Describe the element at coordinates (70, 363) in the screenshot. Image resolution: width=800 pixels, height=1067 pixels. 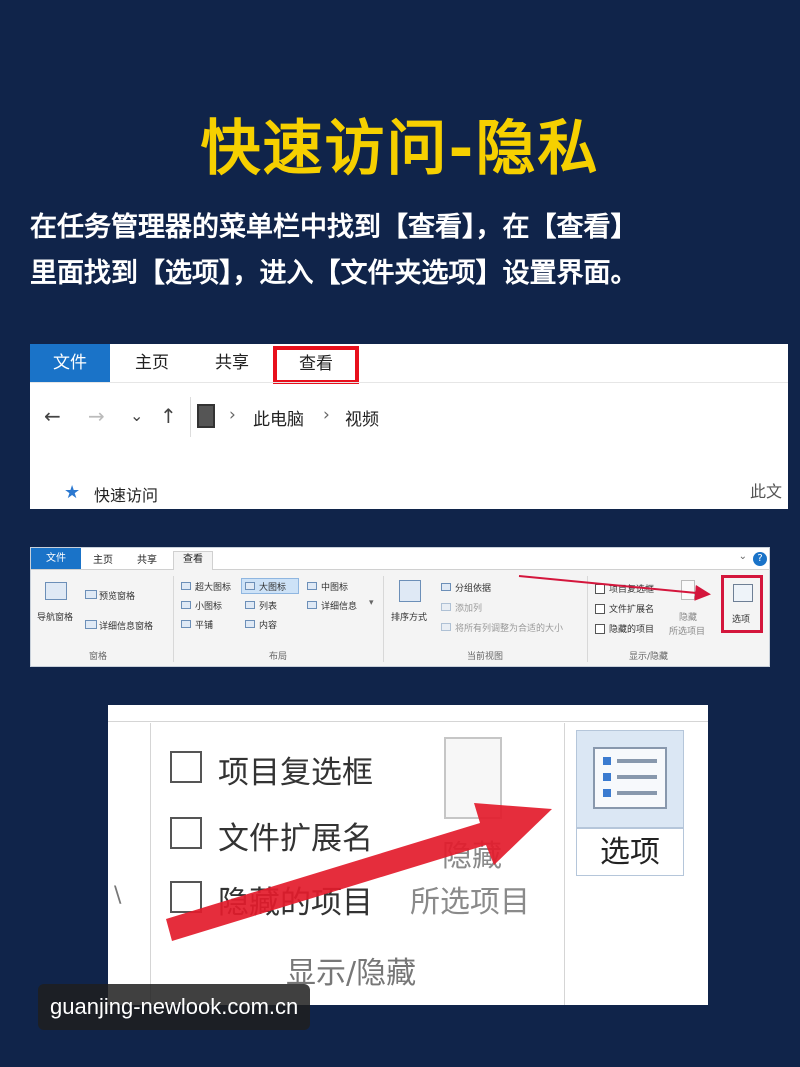
I see `tab-file: 文件` at that location.